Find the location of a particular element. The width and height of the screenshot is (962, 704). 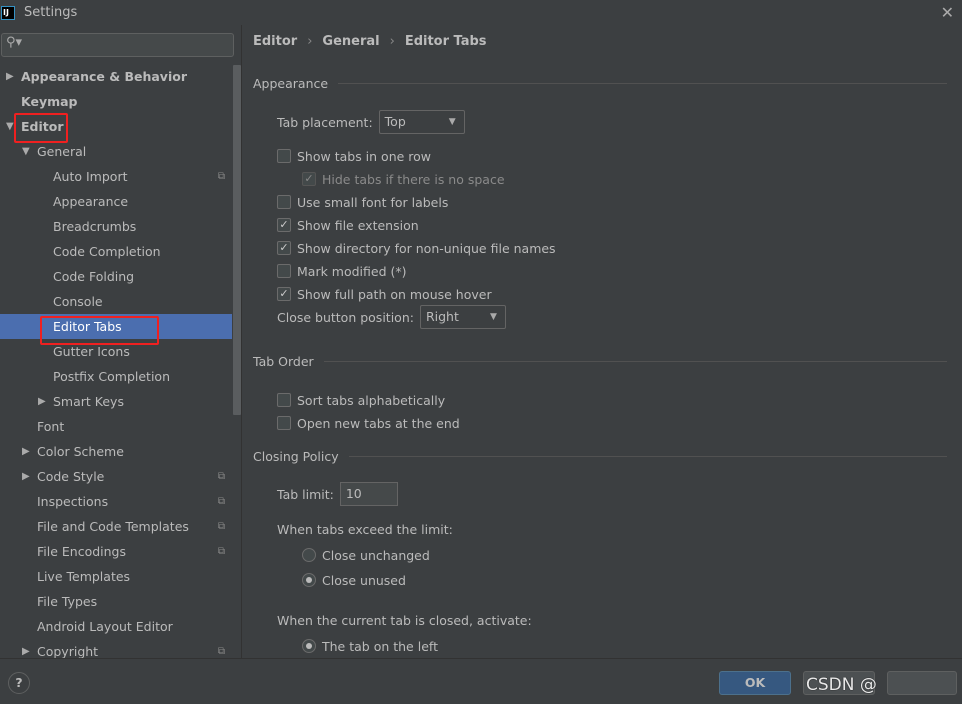

ok-button: OK is located at coordinates (755, 683).